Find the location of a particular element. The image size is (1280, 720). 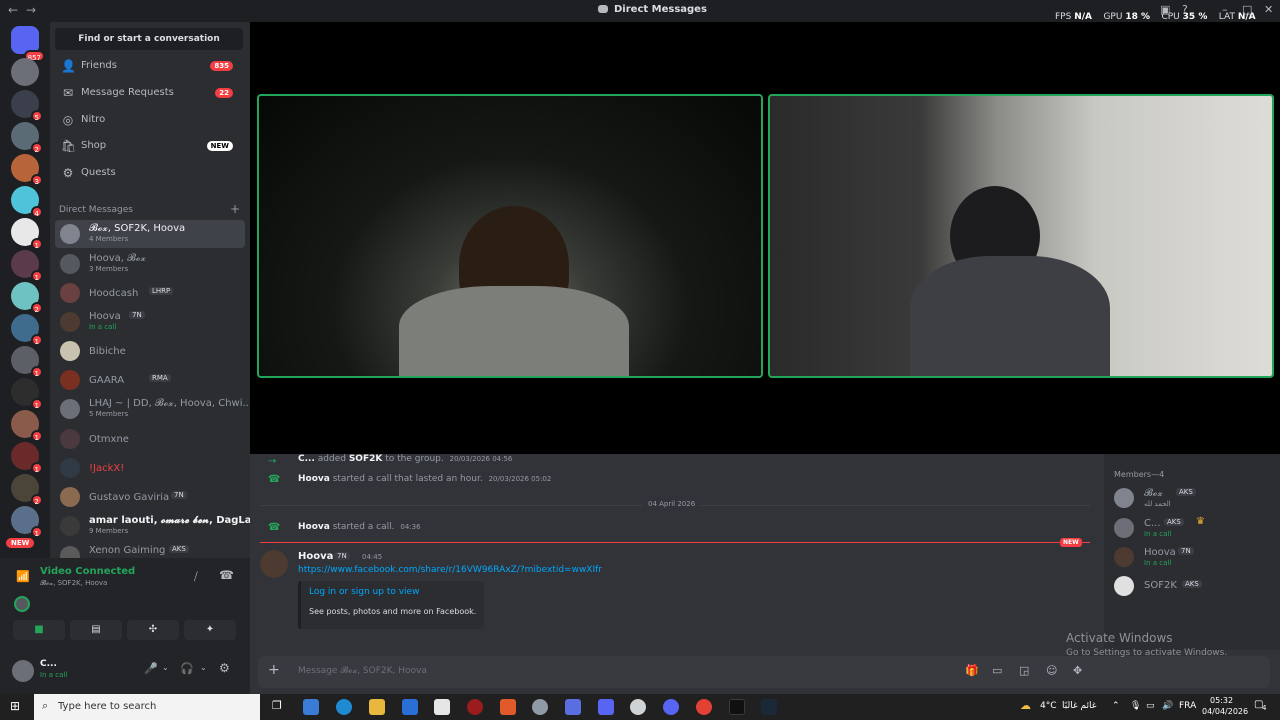

microphone-tray-icon: 🎙 is located at coordinates (1135, 706).